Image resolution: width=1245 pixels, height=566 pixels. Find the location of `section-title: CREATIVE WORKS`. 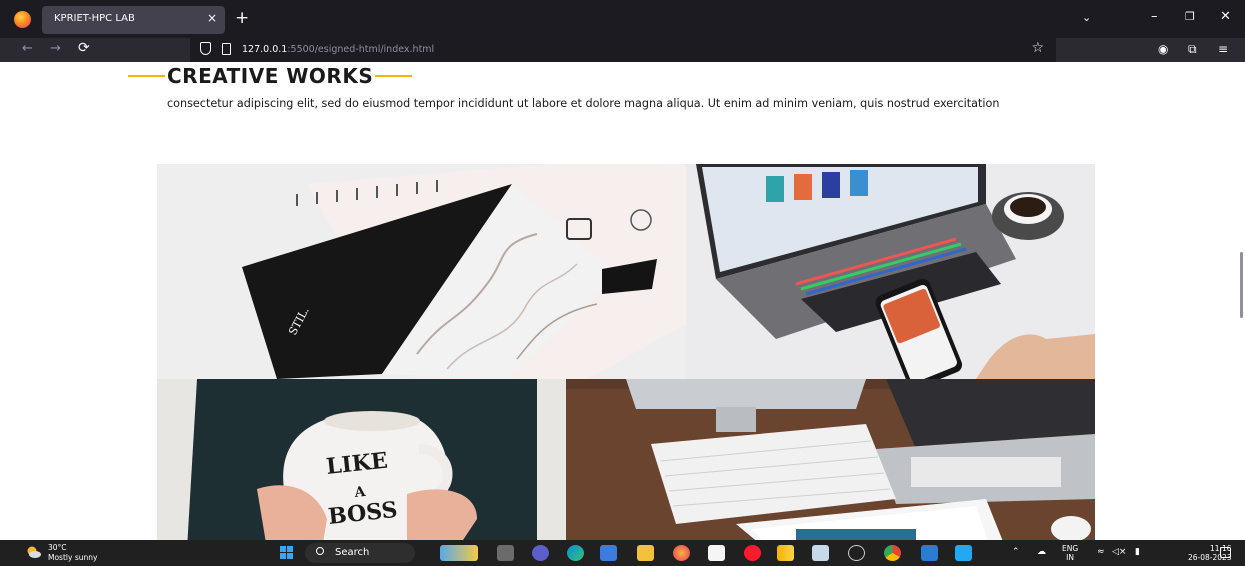

section-title: CREATIVE WORKS is located at coordinates (270, 76).